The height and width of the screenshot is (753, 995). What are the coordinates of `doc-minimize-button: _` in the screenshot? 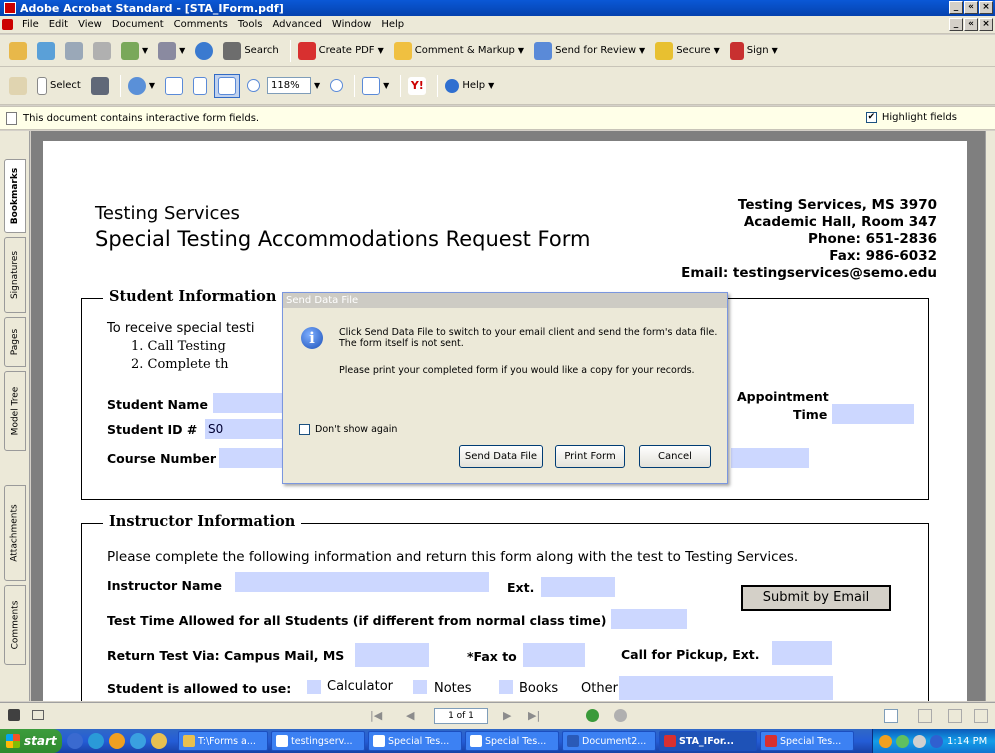 It's located at (956, 24).